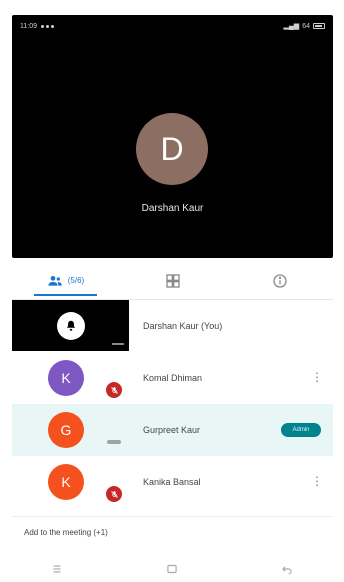  I want to click on camera-off-icon, so click(70, 325).